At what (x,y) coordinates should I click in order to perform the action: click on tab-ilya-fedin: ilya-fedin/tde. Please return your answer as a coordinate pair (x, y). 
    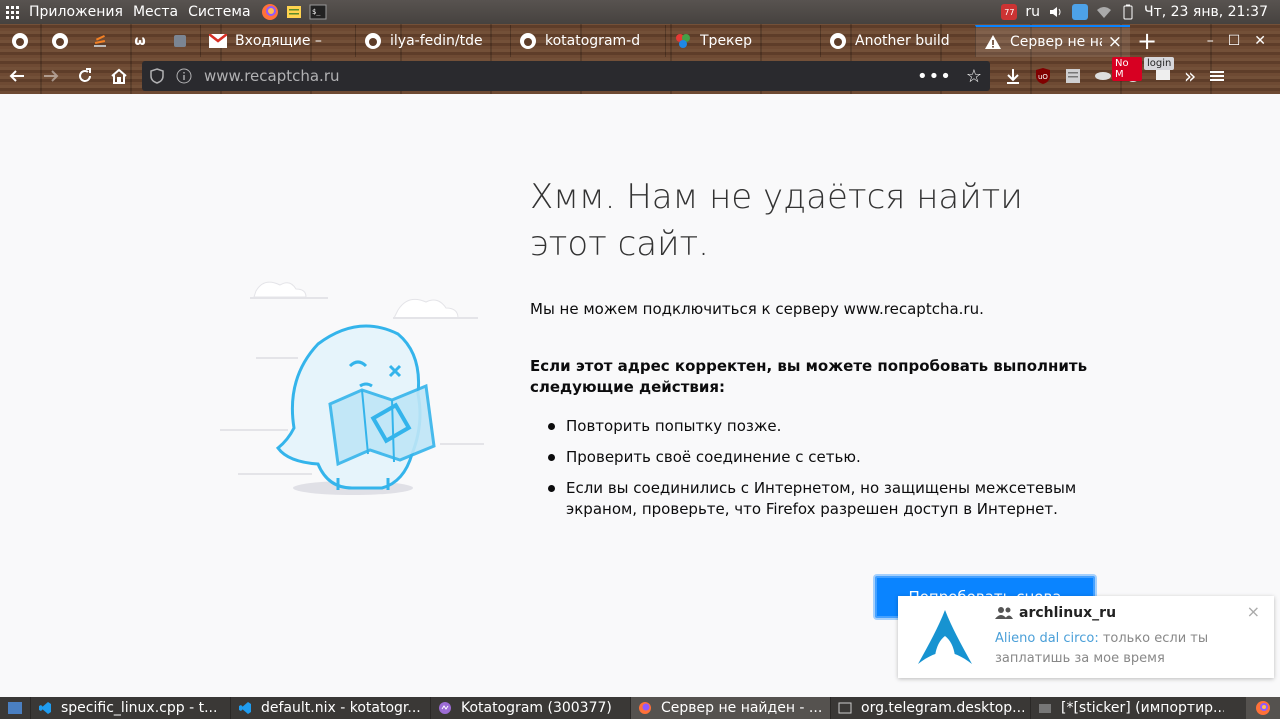
    Looking at the image, I should click on (432, 41).